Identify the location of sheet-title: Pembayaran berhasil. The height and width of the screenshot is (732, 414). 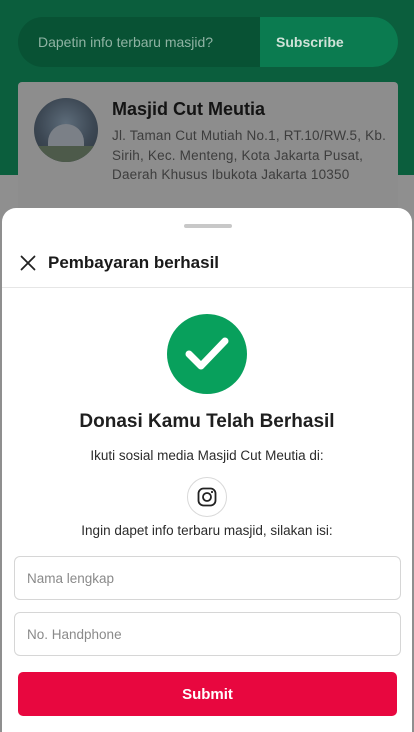
(134, 262).